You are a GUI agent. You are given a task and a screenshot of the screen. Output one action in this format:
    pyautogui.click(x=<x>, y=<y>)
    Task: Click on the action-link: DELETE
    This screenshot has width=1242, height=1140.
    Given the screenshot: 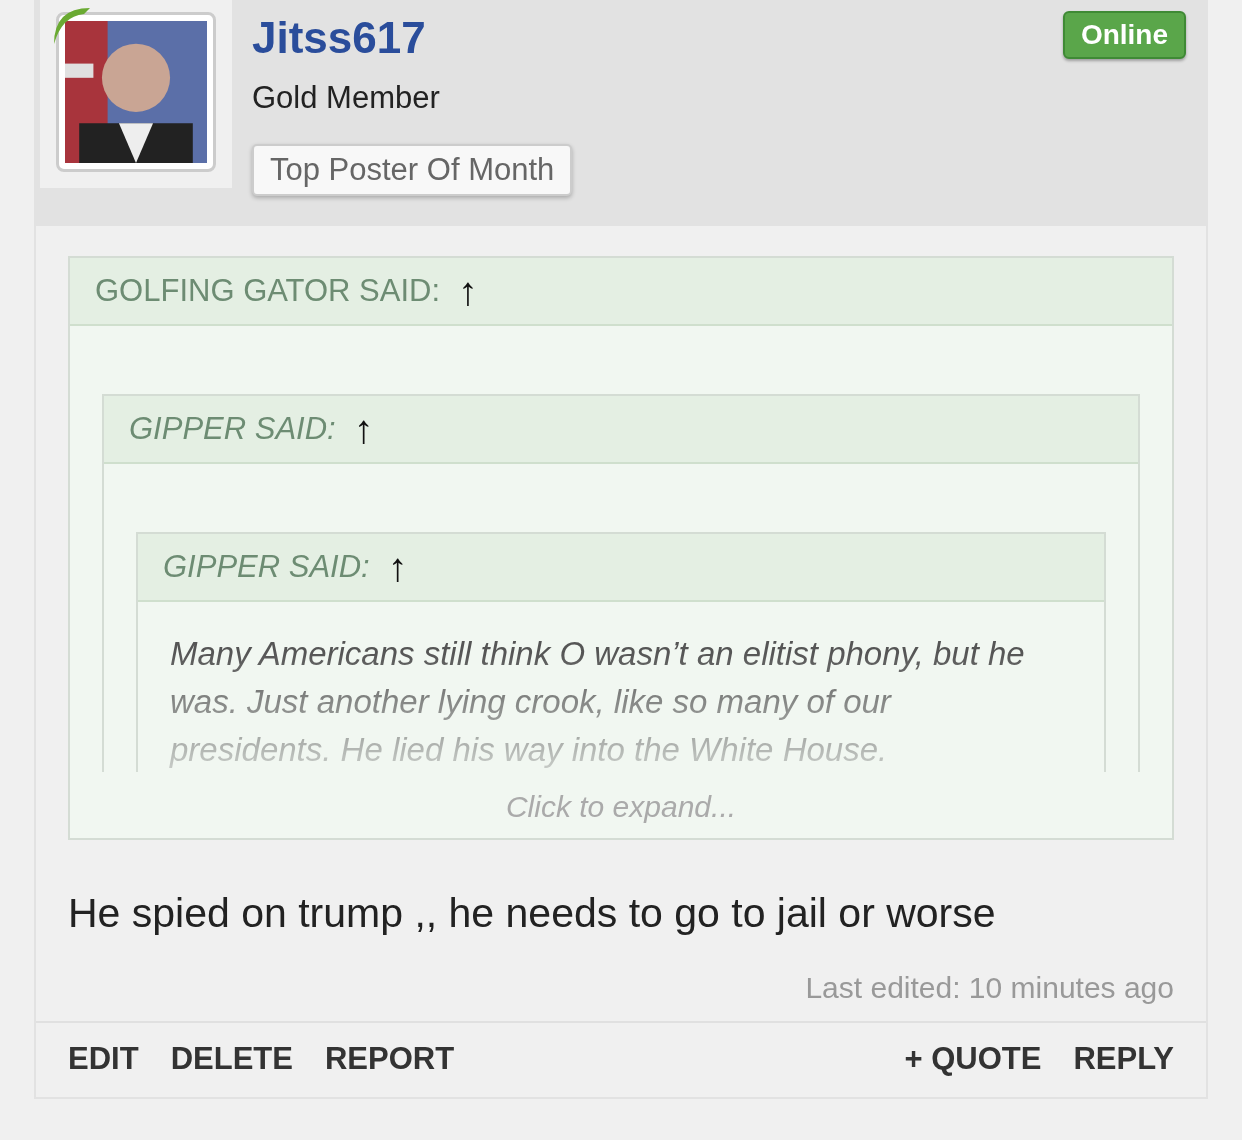 What is the action you would take?
    pyautogui.click(x=231, y=1059)
    